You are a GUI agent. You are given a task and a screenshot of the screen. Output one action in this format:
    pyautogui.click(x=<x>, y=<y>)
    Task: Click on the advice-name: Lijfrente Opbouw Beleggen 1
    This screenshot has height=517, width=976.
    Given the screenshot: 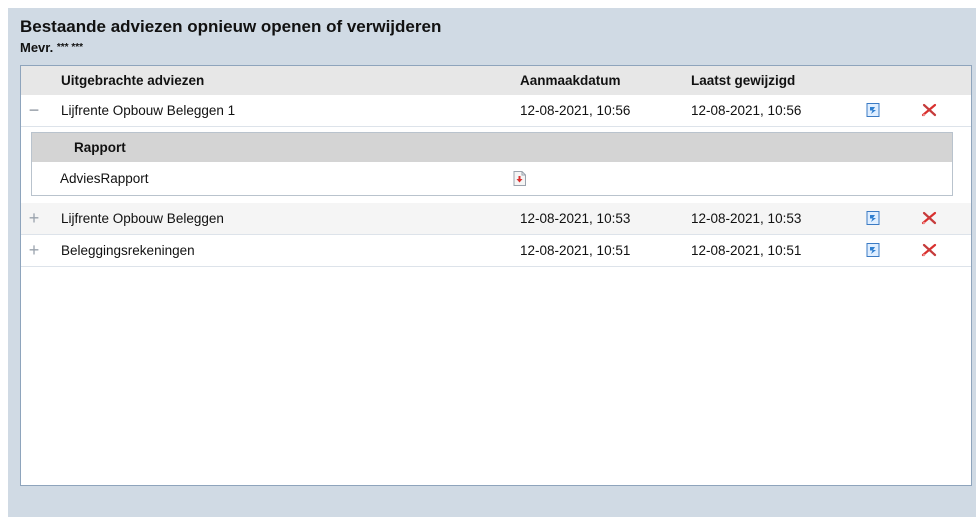 What is the action you would take?
    pyautogui.click(x=148, y=110)
    